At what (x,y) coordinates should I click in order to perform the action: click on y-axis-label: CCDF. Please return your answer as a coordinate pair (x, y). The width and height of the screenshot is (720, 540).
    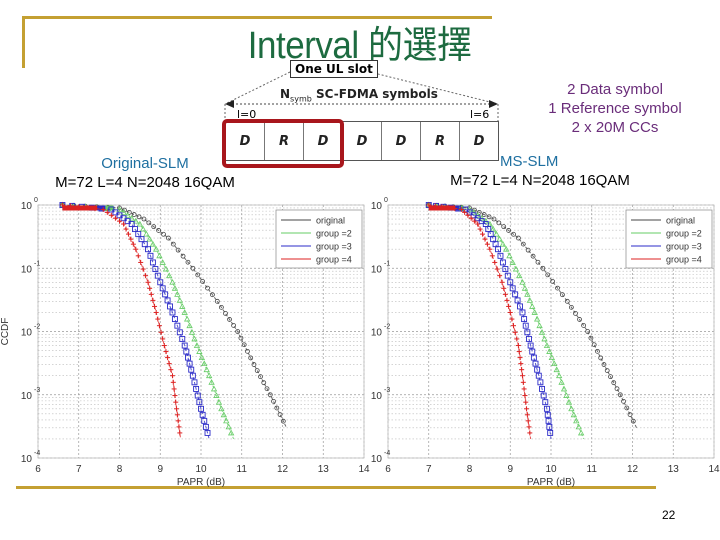
    Looking at the image, I should click on (5, 332).